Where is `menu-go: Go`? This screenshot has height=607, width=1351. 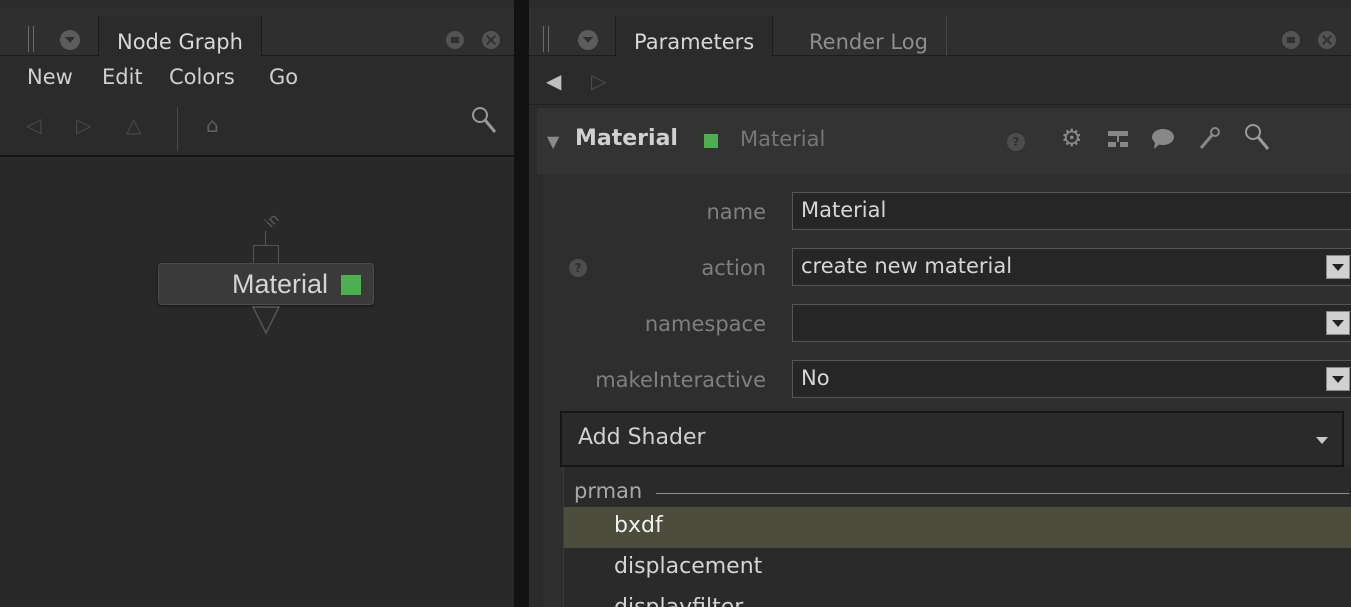
menu-go: Go is located at coordinates (283, 77).